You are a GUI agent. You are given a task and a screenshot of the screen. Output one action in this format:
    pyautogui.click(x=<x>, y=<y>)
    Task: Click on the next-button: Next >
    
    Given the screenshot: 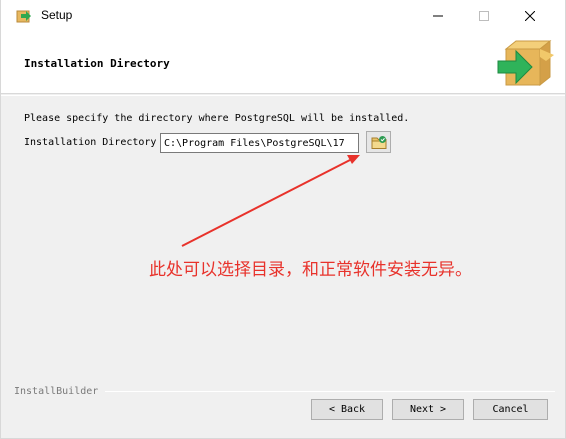 What is the action you would take?
    pyautogui.click(x=428, y=409)
    